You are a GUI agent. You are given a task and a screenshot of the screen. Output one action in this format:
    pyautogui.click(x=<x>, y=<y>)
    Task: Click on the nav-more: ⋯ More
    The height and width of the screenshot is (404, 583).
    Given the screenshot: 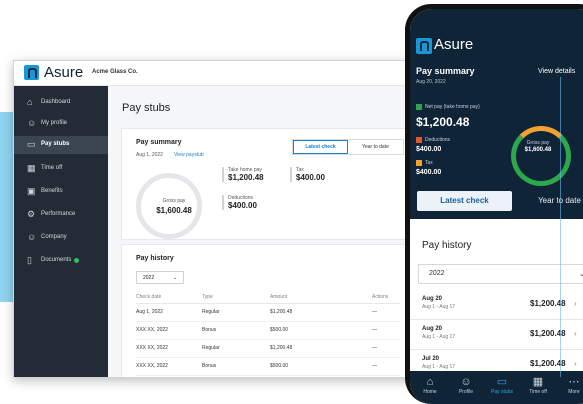 What is the action you would take?
    pyautogui.click(x=570, y=385)
    